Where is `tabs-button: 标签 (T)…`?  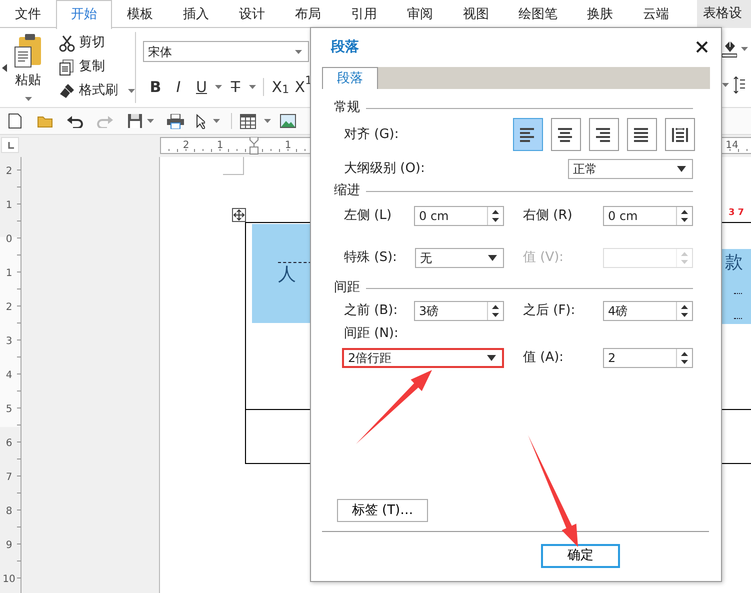
tabs-button: 标签 (T)… is located at coordinates (382, 510).